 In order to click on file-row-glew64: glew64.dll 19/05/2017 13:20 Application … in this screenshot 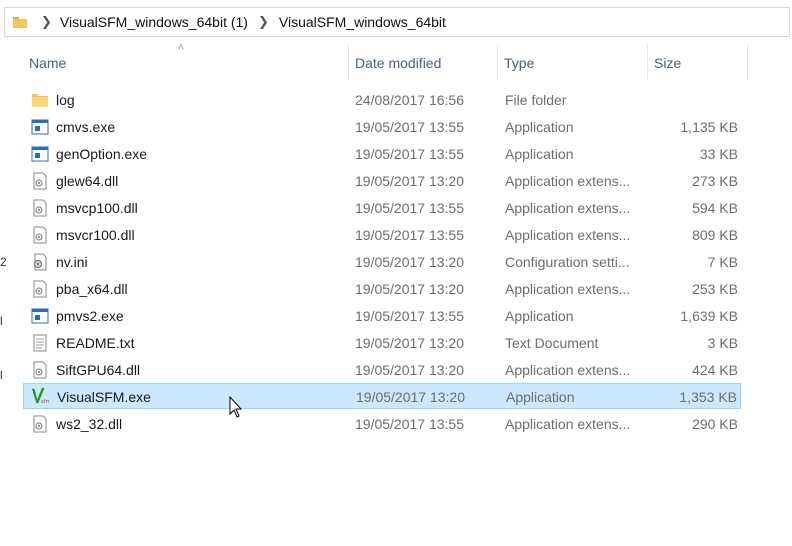, I will do `click(382, 181)`.